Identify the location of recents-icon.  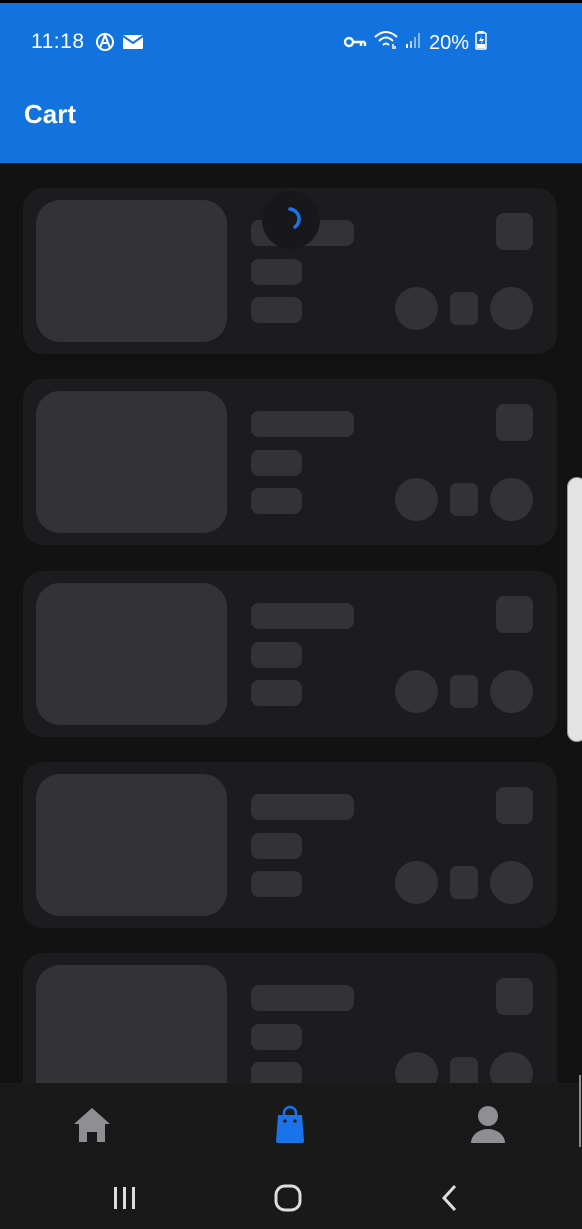
(124, 1198).